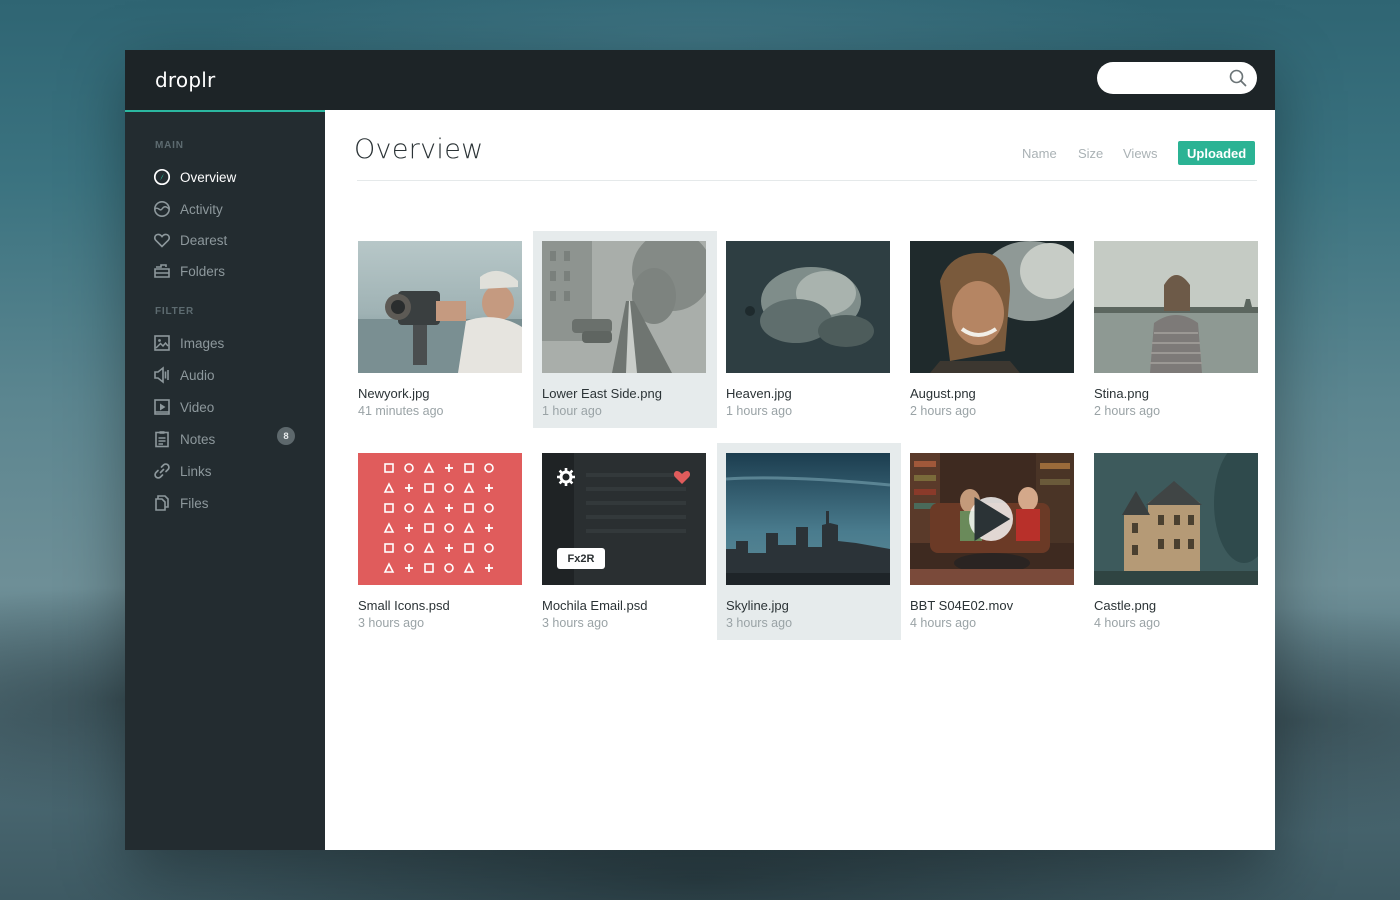  Describe the element at coordinates (1140, 153) in the screenshot. I see `sort-by-views: Views` at that location.